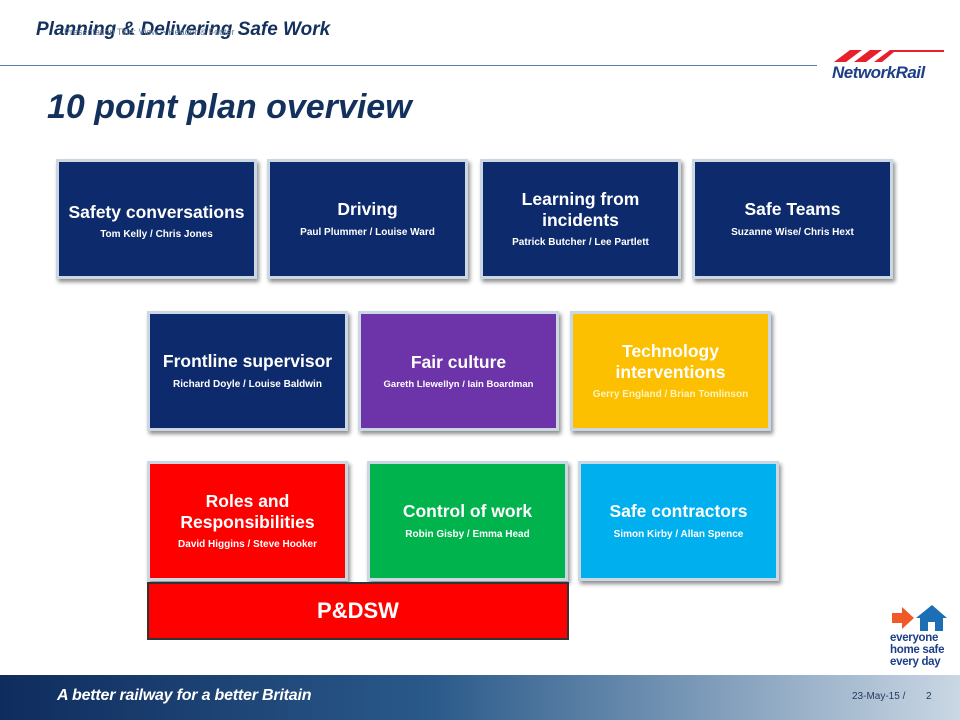  Describe the element at coordinates (670, 361) in the screenshot. I see `tile-title: Technology interventions` at that location.